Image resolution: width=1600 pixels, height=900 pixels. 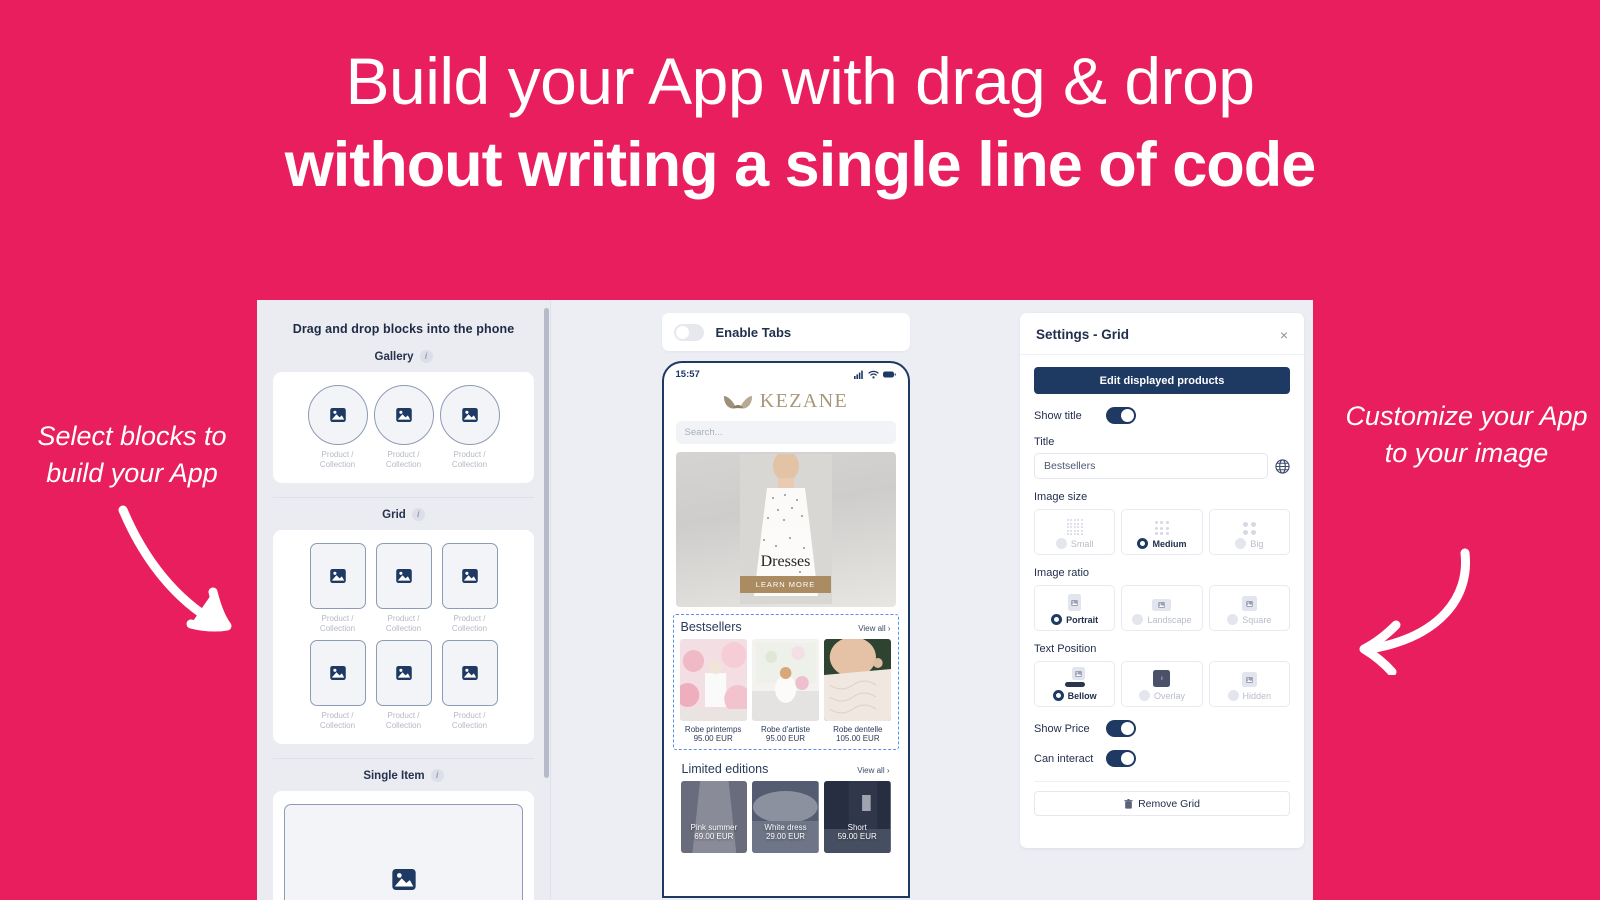 What do you see at coordinates (546, 543) in the screenshot?
I see `blocks-panel-scrollbar` at bounding box center [546, 543].